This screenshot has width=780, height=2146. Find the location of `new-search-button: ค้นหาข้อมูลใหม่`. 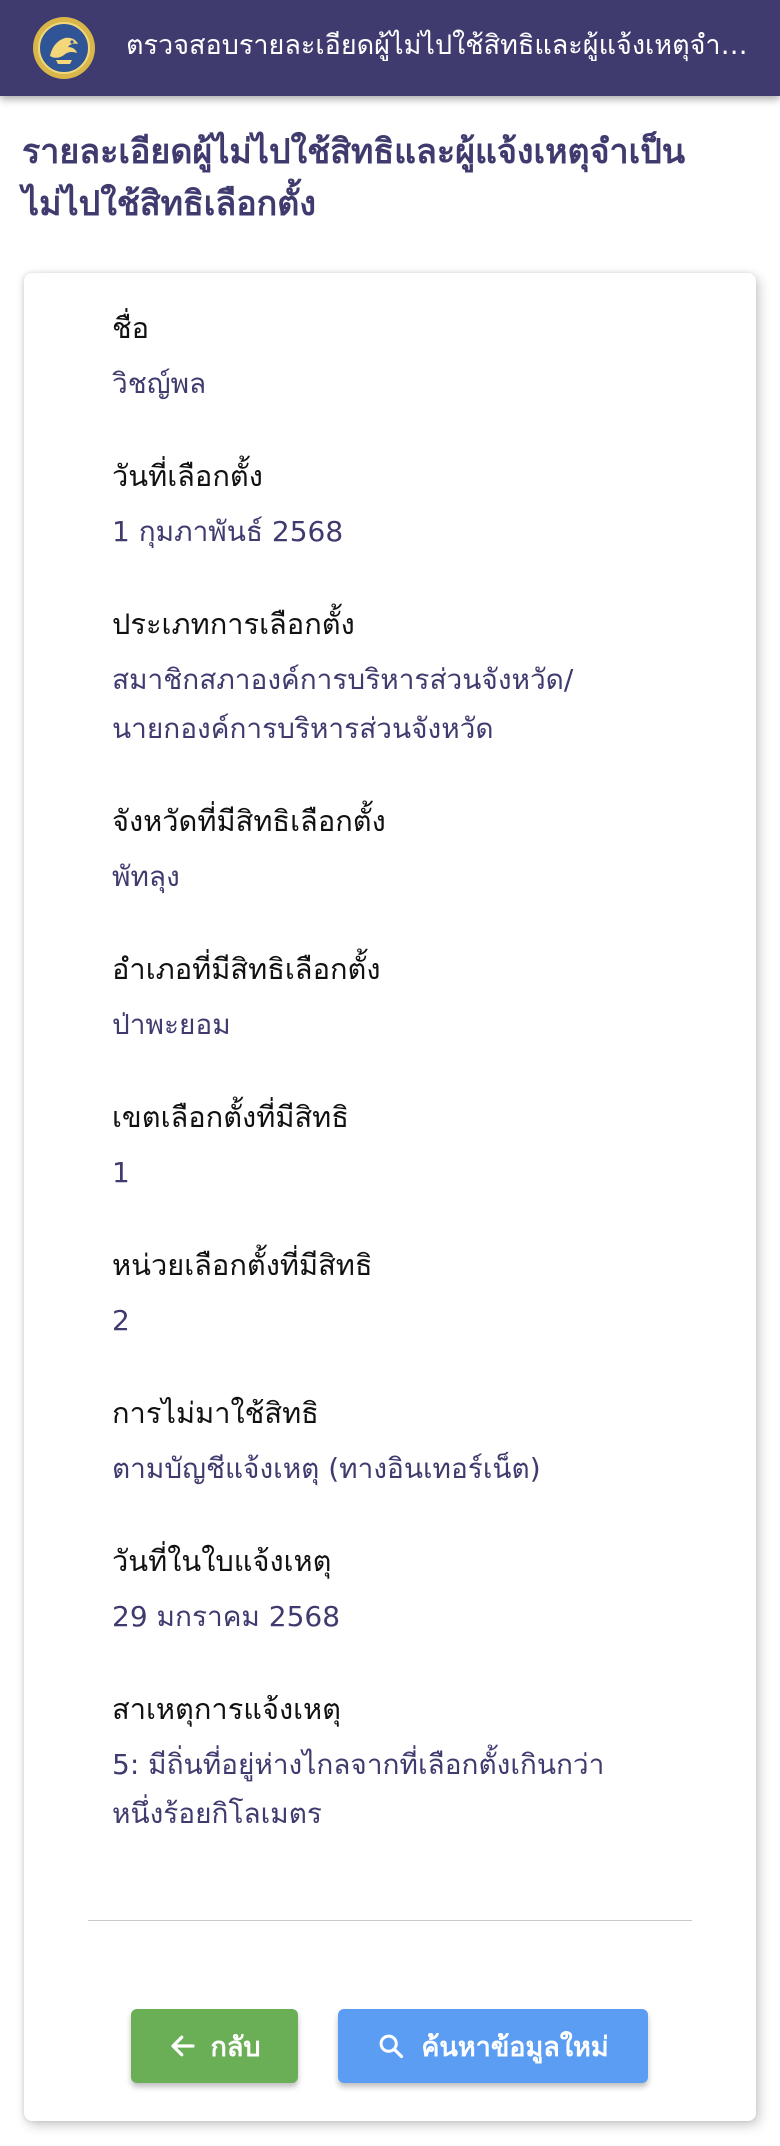

new-search-button: ค้นหาข้อมูลใหม่ is located at coordinates (493, 2046).